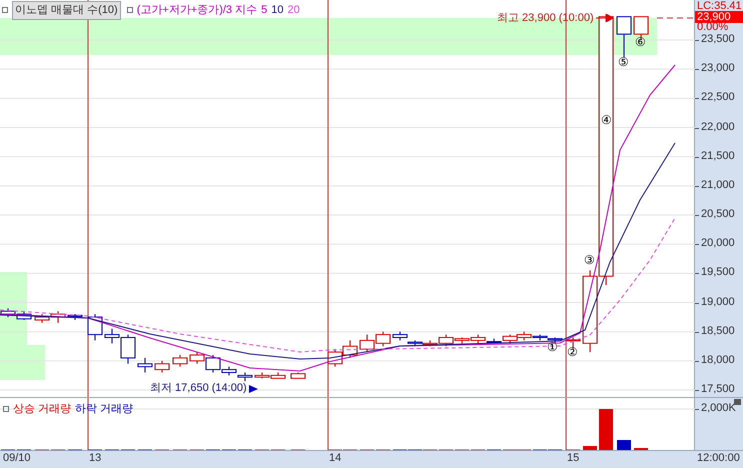 The image size is (743, 468). Describe the element at coordinates (572, 352) in the screenshot. I see `circled-number-marker: ②` at that location.